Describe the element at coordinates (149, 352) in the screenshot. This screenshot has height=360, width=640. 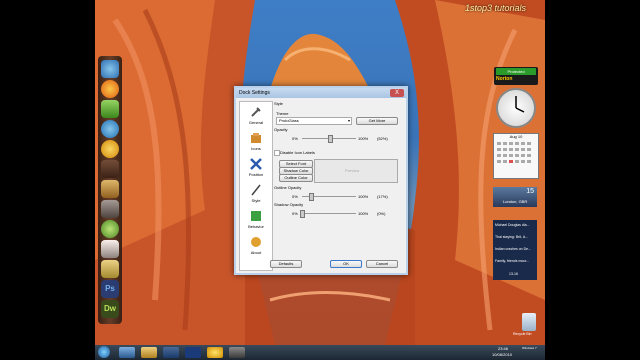
I see `taskbar-explorer-icon` at that location.